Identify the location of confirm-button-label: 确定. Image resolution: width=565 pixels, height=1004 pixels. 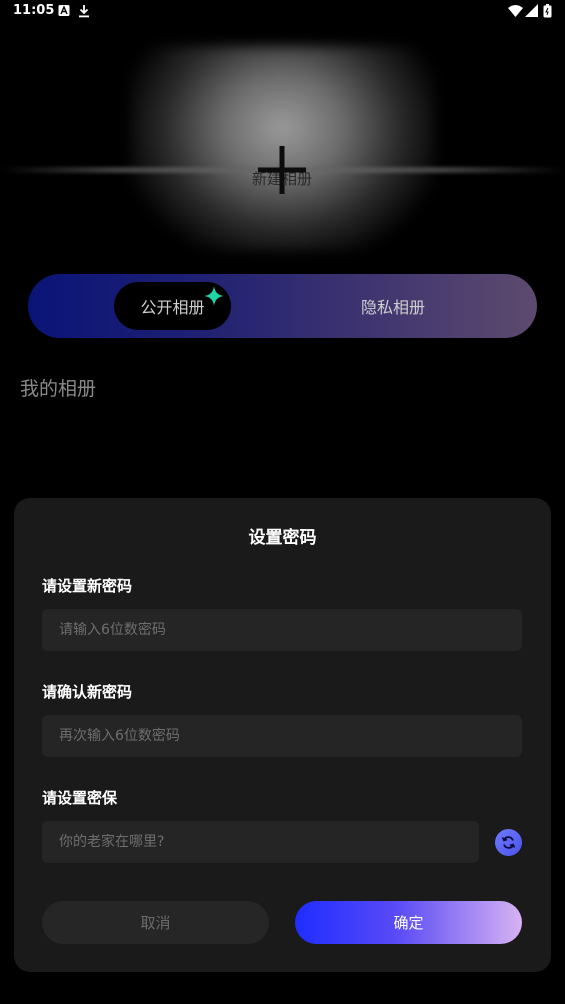
(408, 923).